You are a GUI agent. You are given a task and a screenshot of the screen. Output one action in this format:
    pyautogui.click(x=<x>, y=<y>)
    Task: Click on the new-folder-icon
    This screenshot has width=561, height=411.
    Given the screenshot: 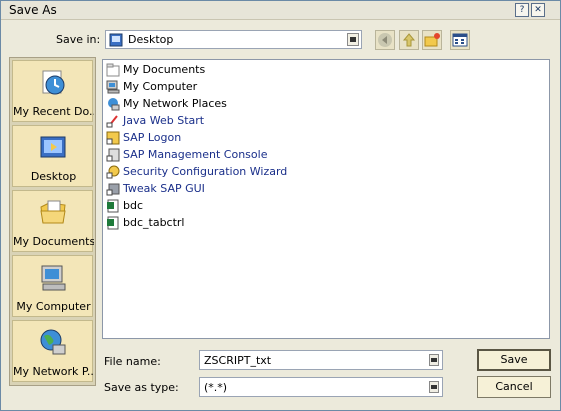 What is the action you would take?
    pyautogui.click(x=432, y=40)
    